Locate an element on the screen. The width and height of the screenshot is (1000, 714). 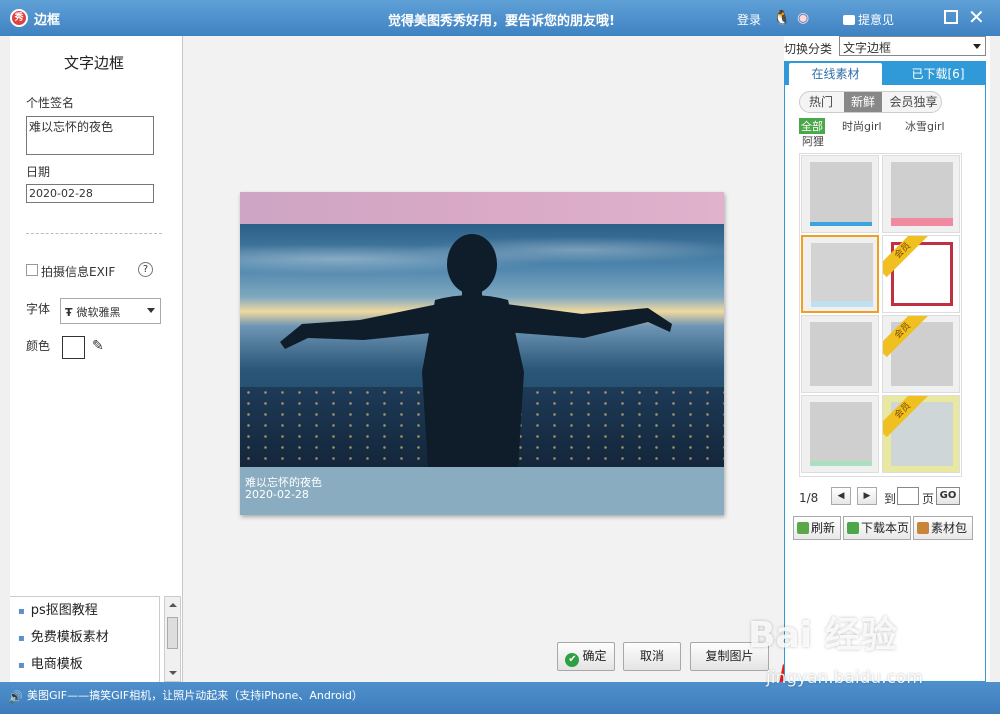
exif-checkbox is located at coordinates (32, 270).